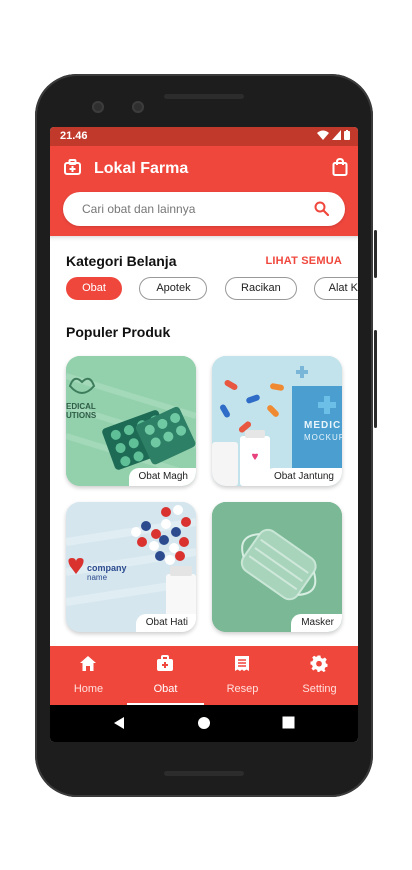 The image size is (412, 870). What do you see at coordinates (288, 722) in the screenshot?
I see `recents-icon` at bounding box center [288, 722].